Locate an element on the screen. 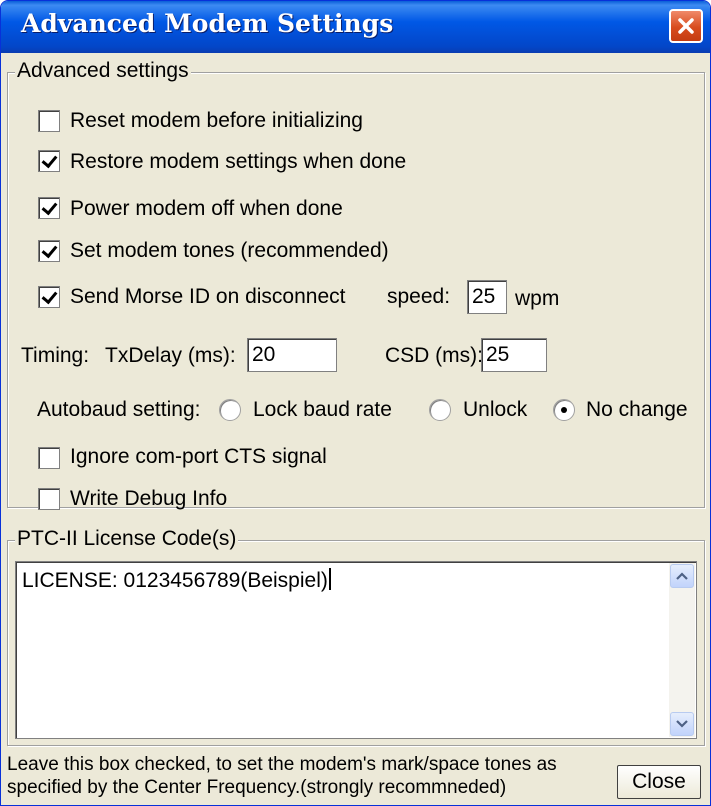  speed-label: speed: is located at coordinates (419, 296).